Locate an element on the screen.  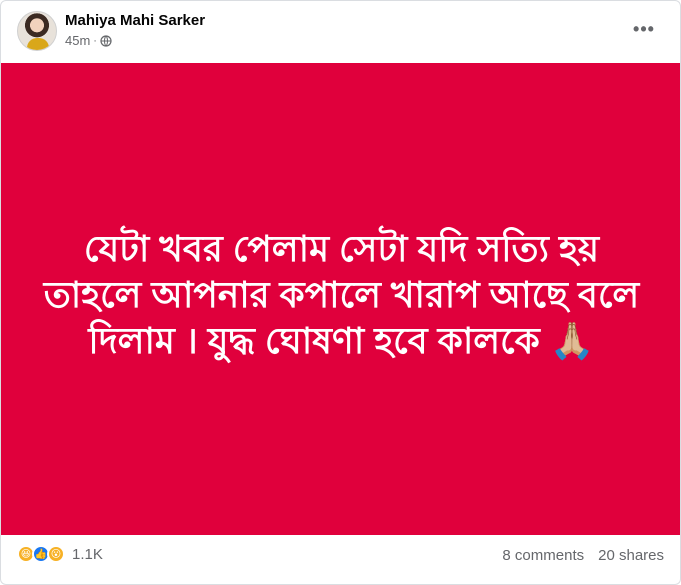
reaction-summary: 😆 👍 😮 1.1K is located at coordinates (60, 554).